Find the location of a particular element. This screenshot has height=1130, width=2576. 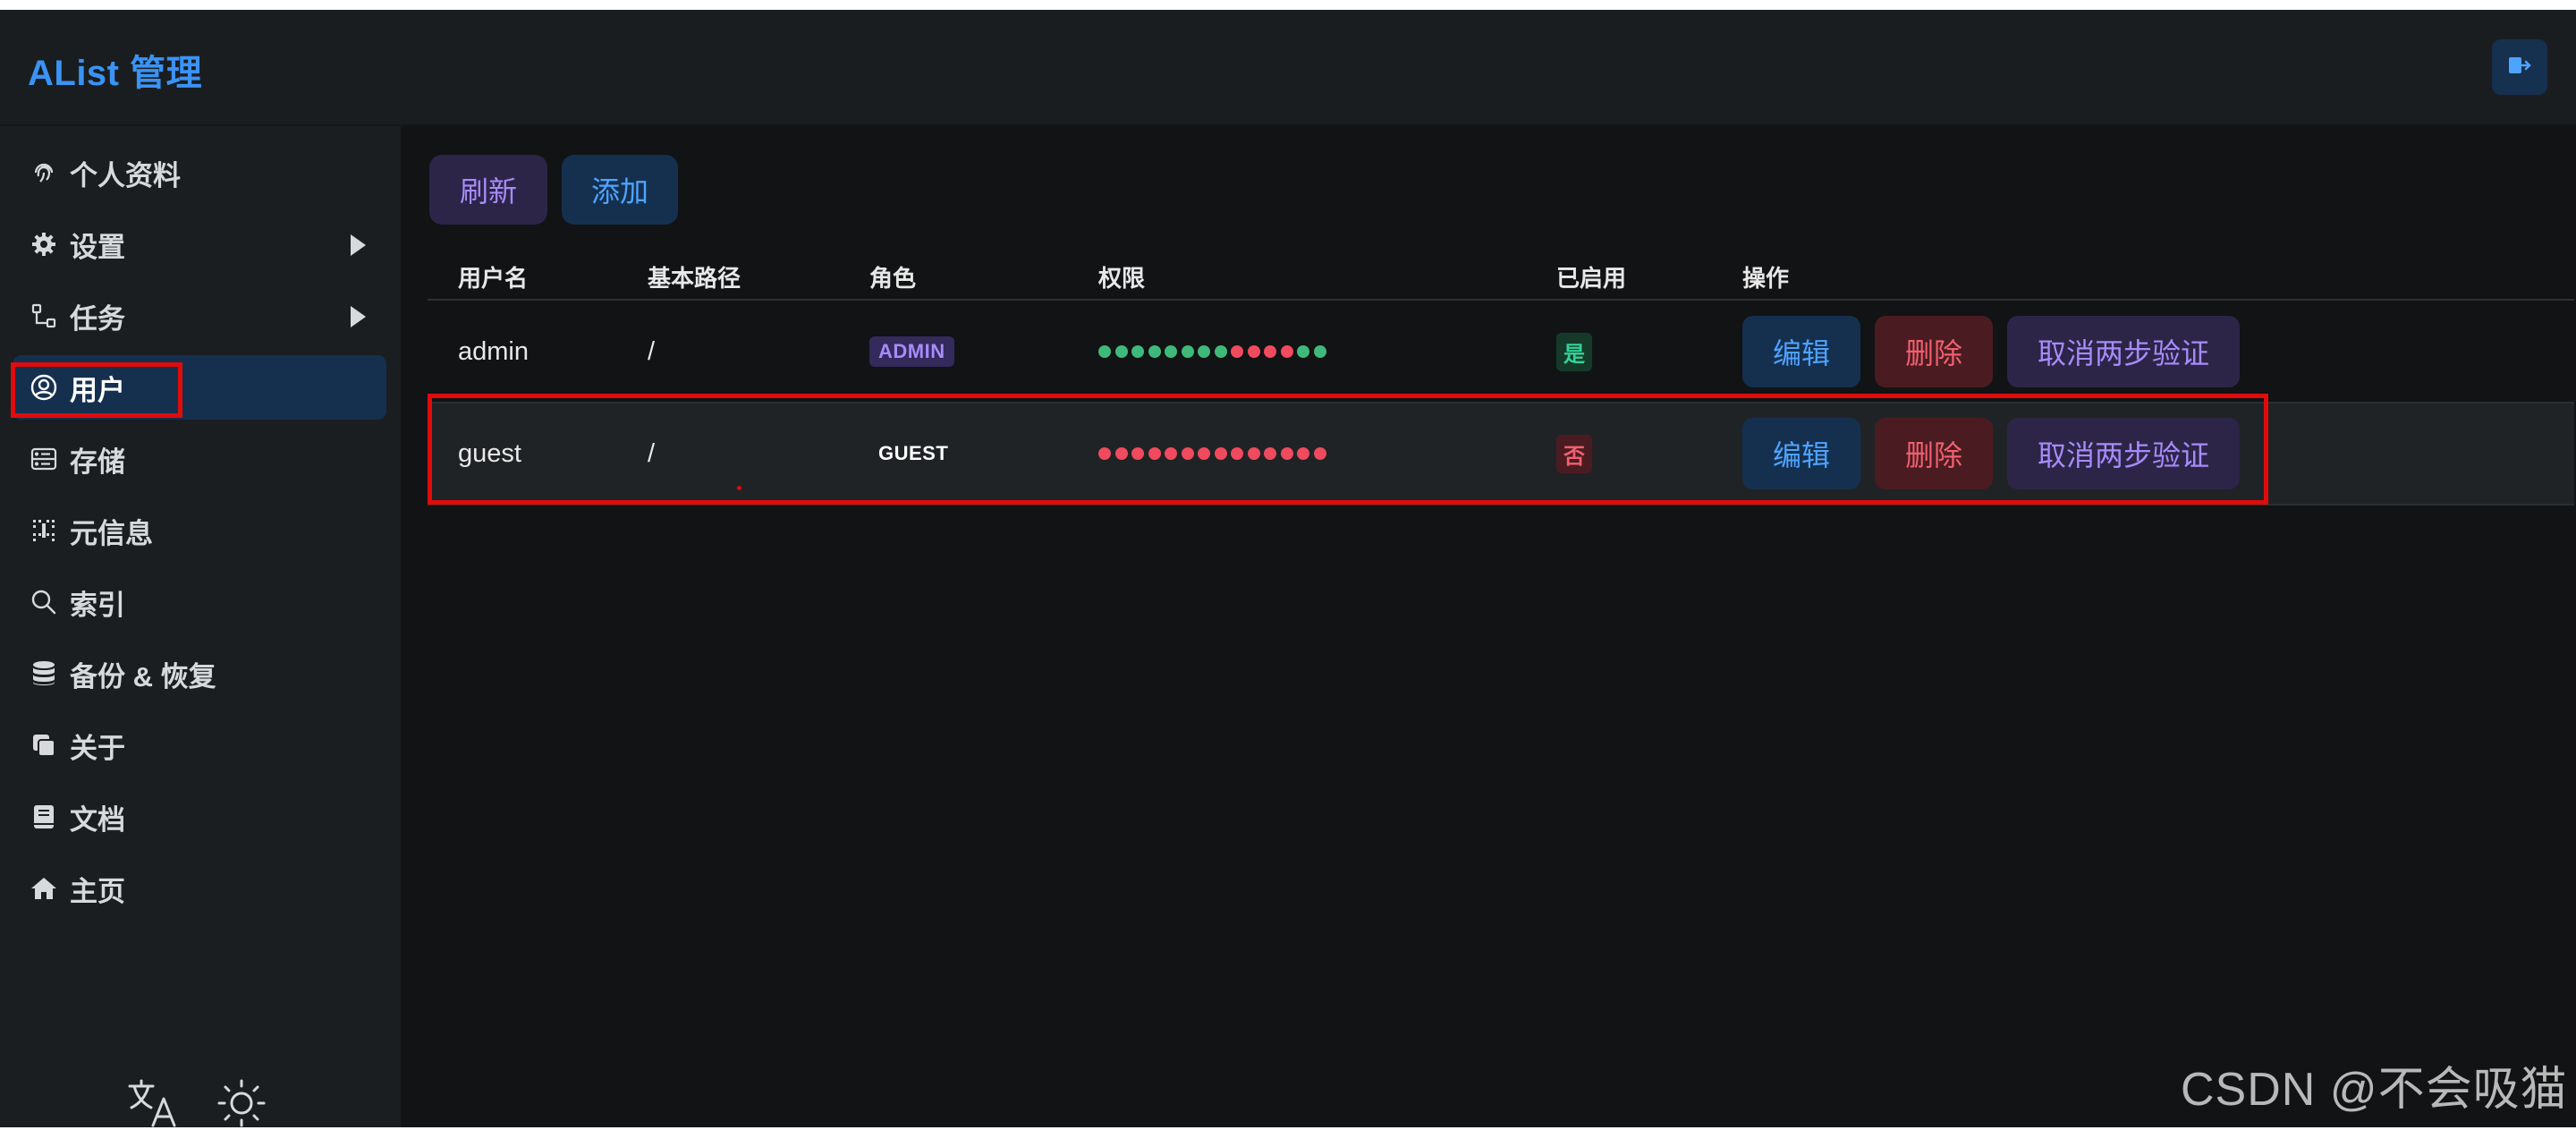

column-header-actions: 操作 is located at coordinates (1766, 278).